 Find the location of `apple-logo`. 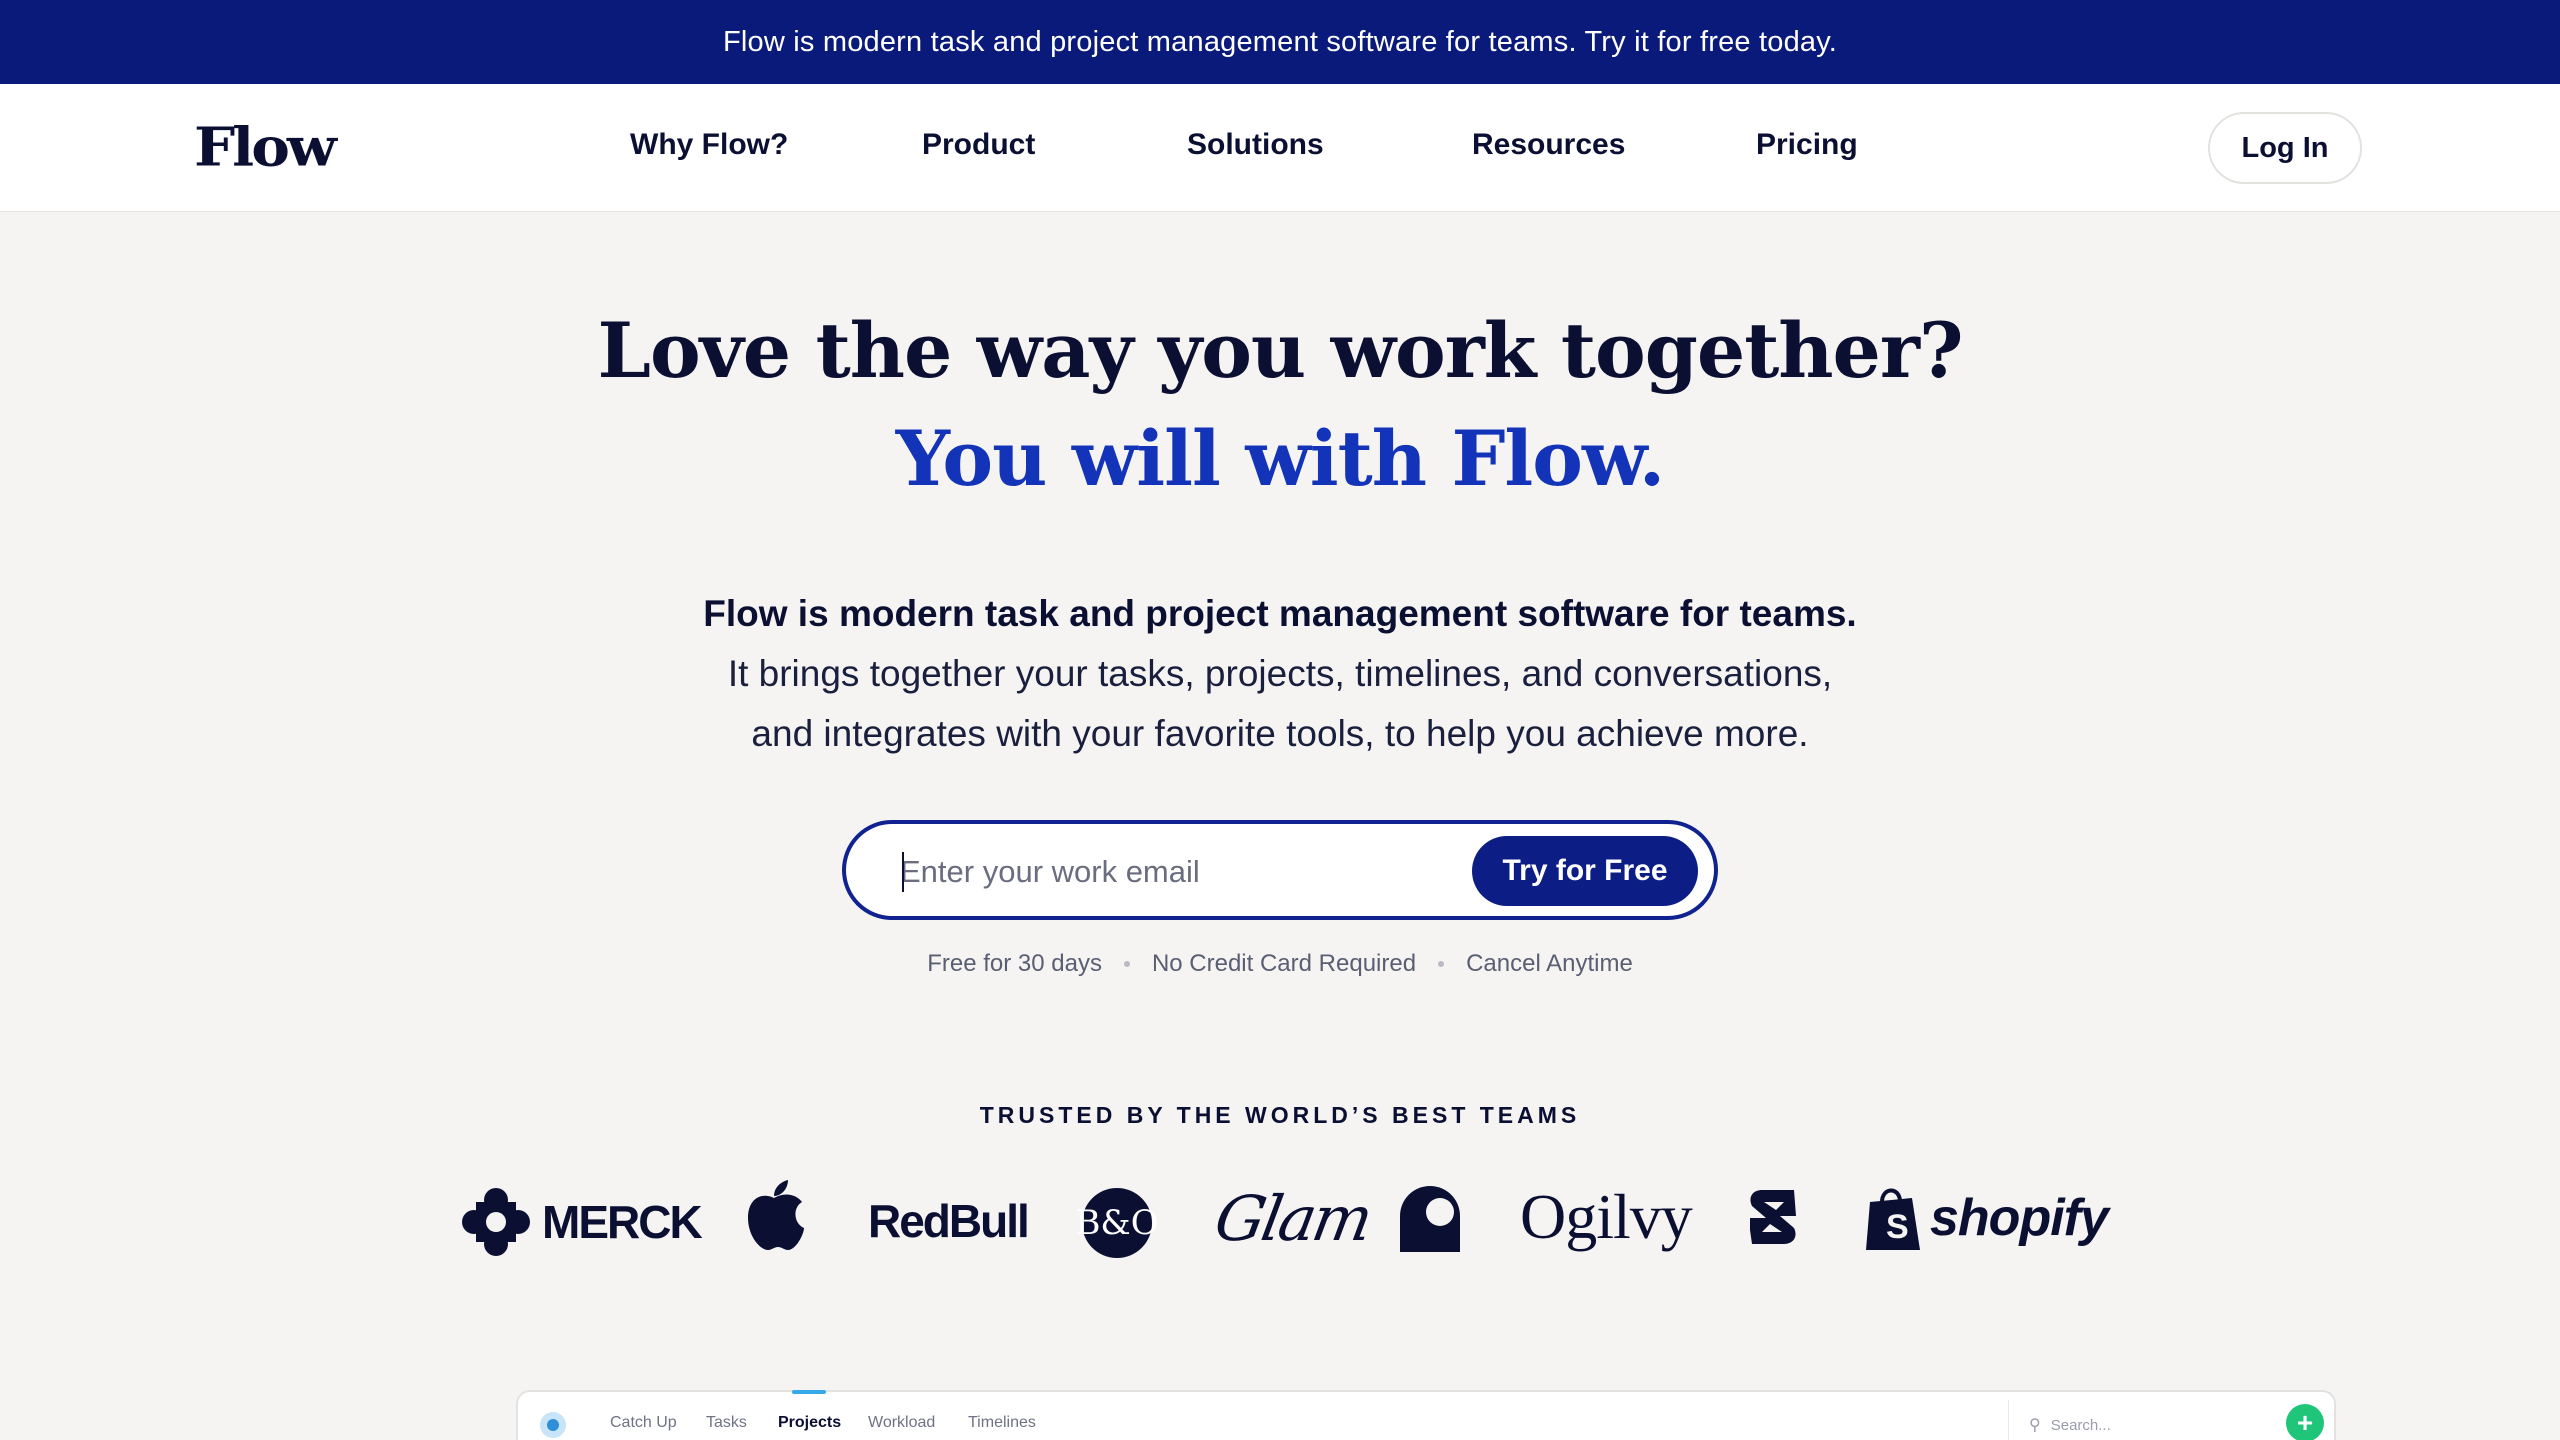

apple-logo is located at coordinates (774, 1216).